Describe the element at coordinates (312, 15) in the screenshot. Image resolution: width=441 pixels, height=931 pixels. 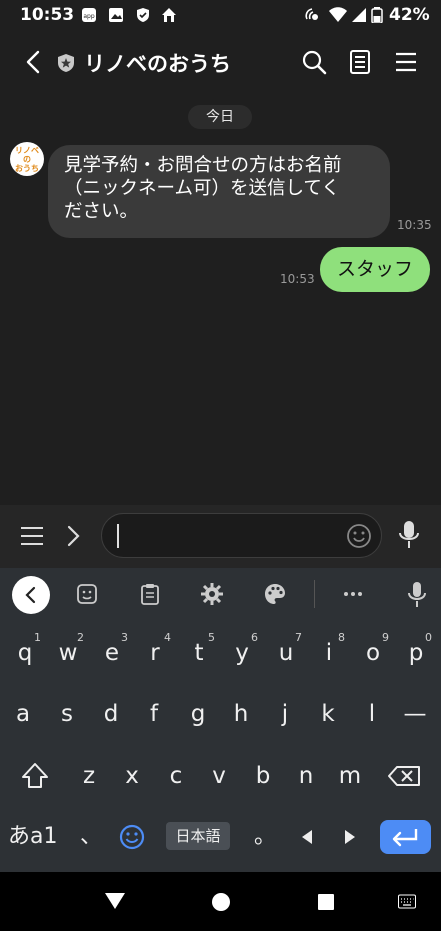
I see `nfc-icon` at that location.